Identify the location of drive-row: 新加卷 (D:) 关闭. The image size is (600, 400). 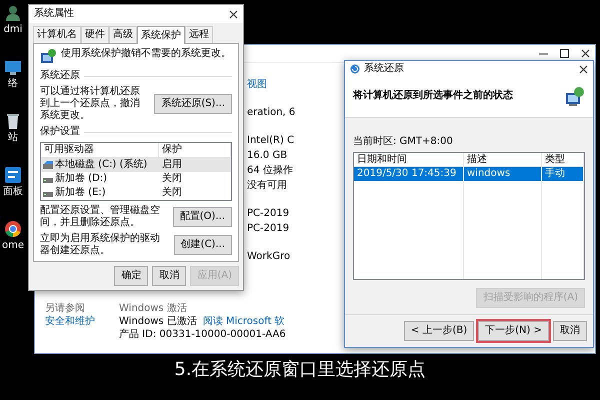
(136, 179).